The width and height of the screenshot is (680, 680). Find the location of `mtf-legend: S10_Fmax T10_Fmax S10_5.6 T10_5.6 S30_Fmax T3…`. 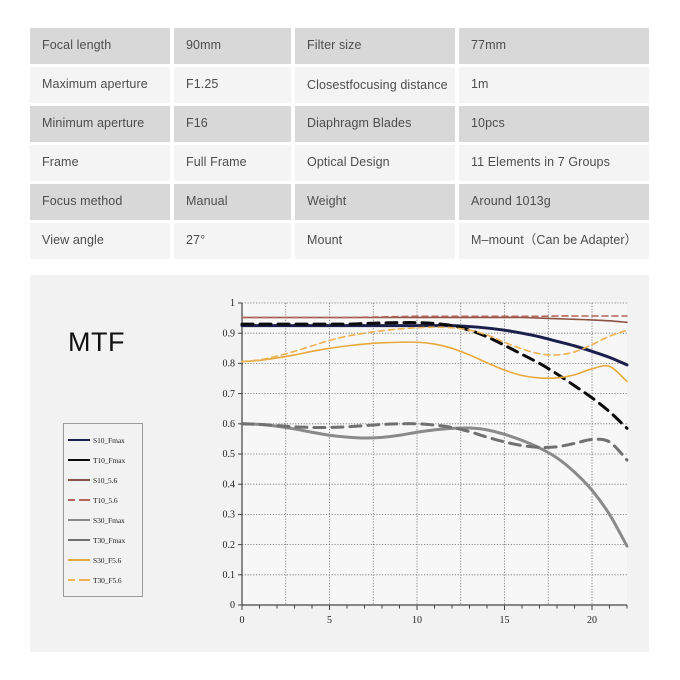

mtf-legend: S10_Fmax T10_Fmax S10_5.6 T10_5.6 S30_Fmax T3… is located at coordinates (103, 510).